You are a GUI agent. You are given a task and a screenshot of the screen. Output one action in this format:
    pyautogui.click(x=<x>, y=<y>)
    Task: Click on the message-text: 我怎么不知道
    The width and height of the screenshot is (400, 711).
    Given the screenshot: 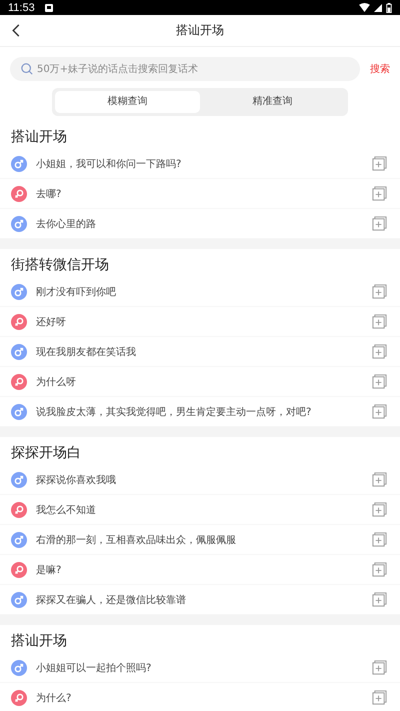 What is the action you would take?
    pyautogui.click(x=66, y=510)
    